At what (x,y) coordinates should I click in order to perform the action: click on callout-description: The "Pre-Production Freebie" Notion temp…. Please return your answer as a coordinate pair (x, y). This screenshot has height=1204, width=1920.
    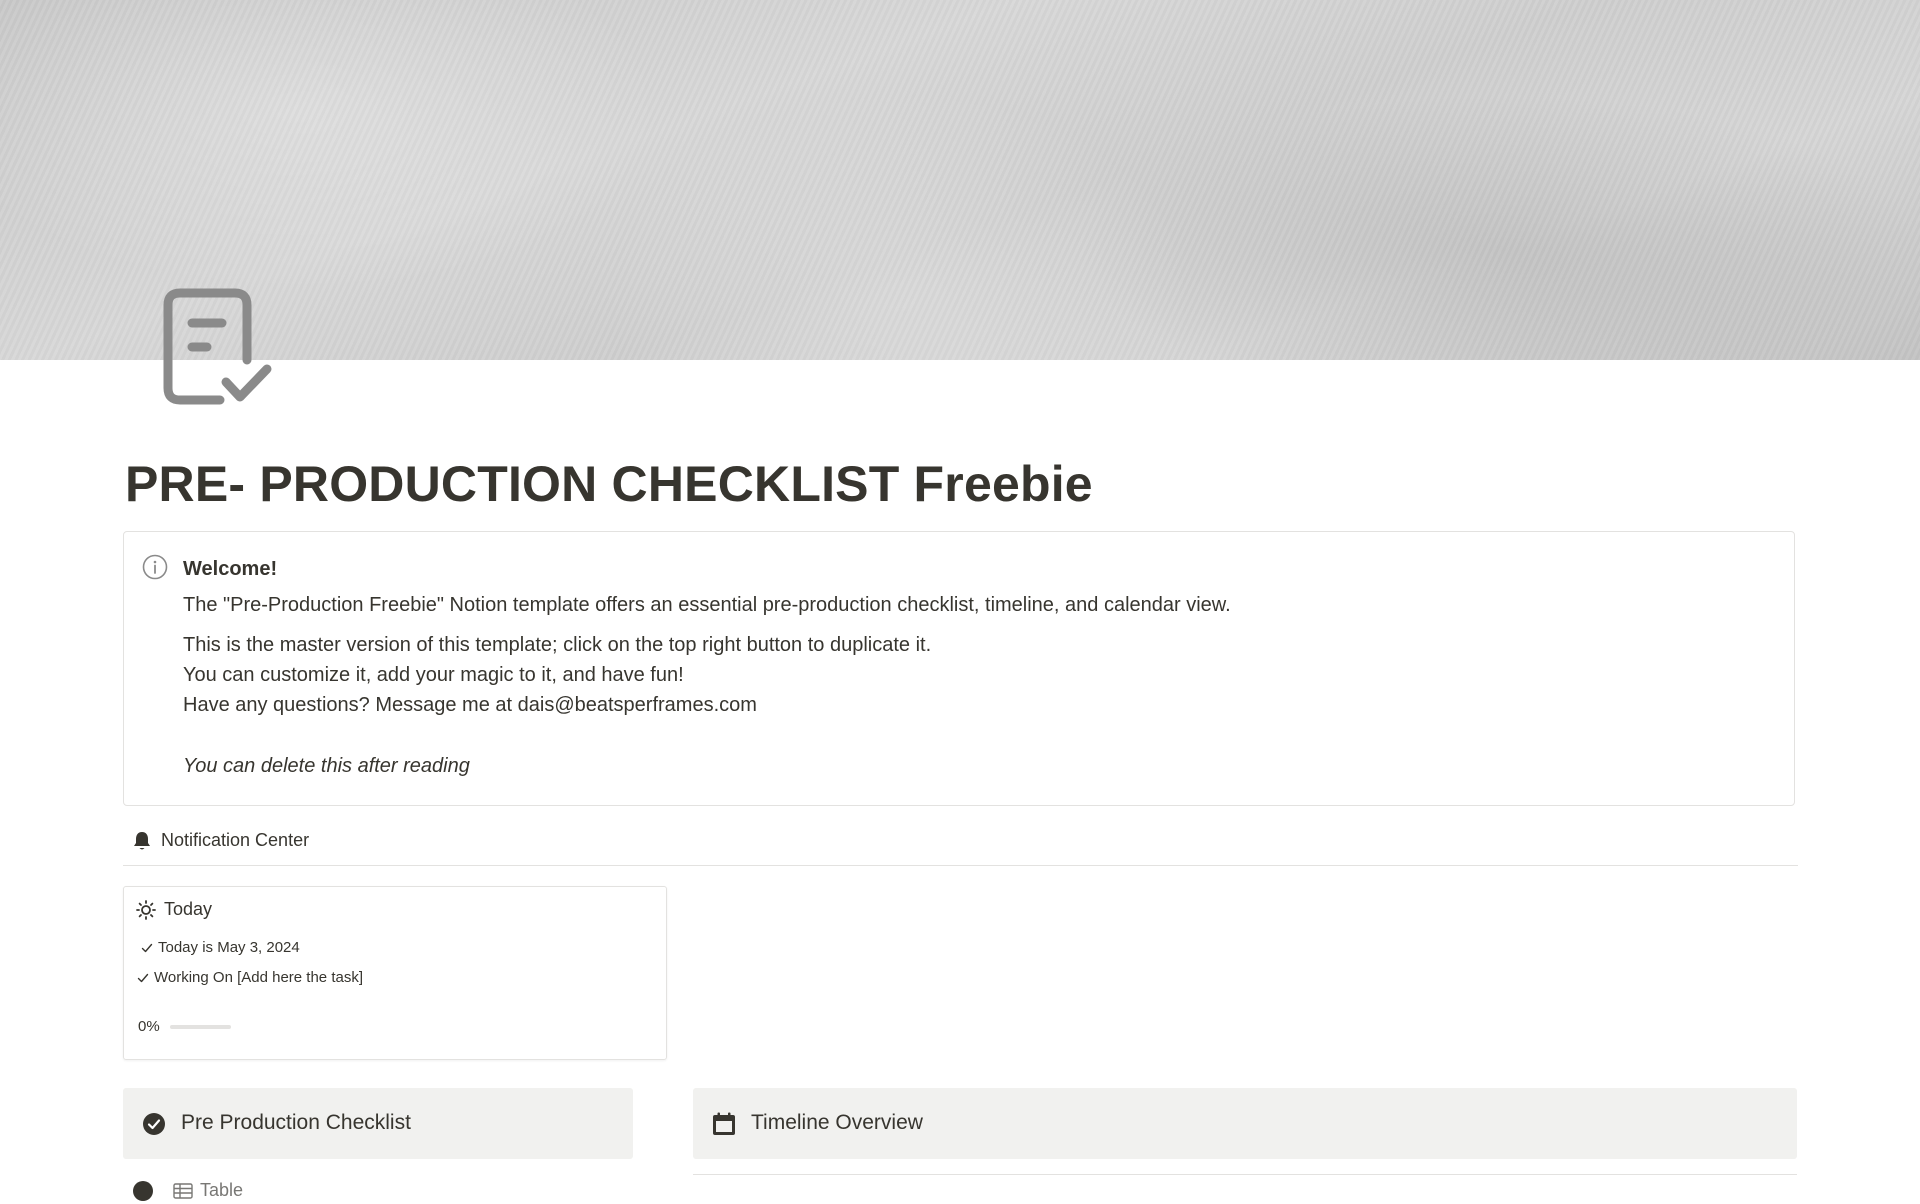
    Looking at the image, I should click on (707, 605).